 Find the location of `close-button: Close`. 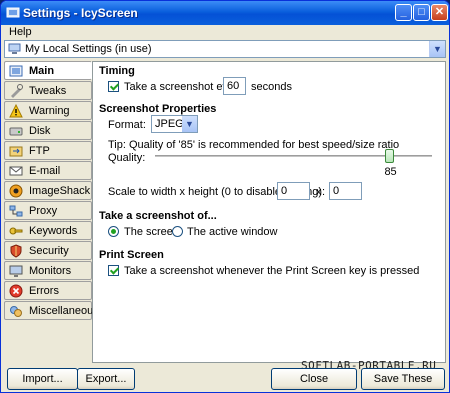

close-button: Close is located at coordinates (314, 379).